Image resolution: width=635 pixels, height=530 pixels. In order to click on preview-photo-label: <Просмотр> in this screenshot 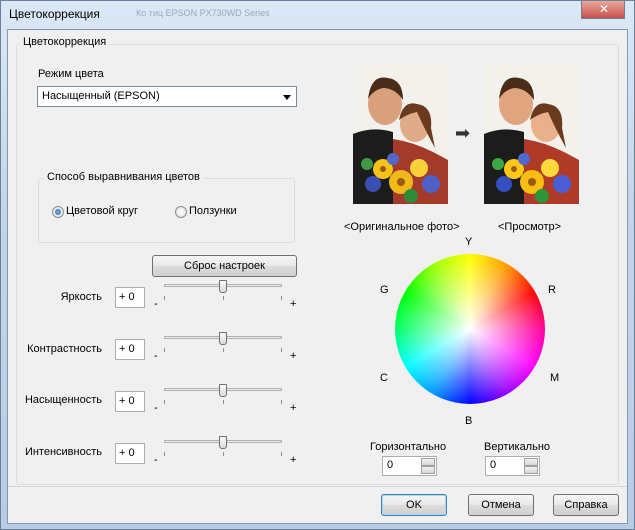, I will do `click(530, 227)`.